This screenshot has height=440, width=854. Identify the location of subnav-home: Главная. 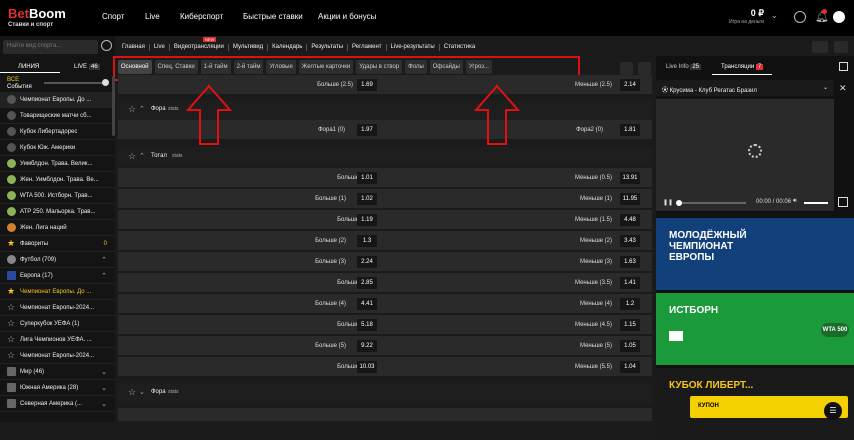
(134, 47).